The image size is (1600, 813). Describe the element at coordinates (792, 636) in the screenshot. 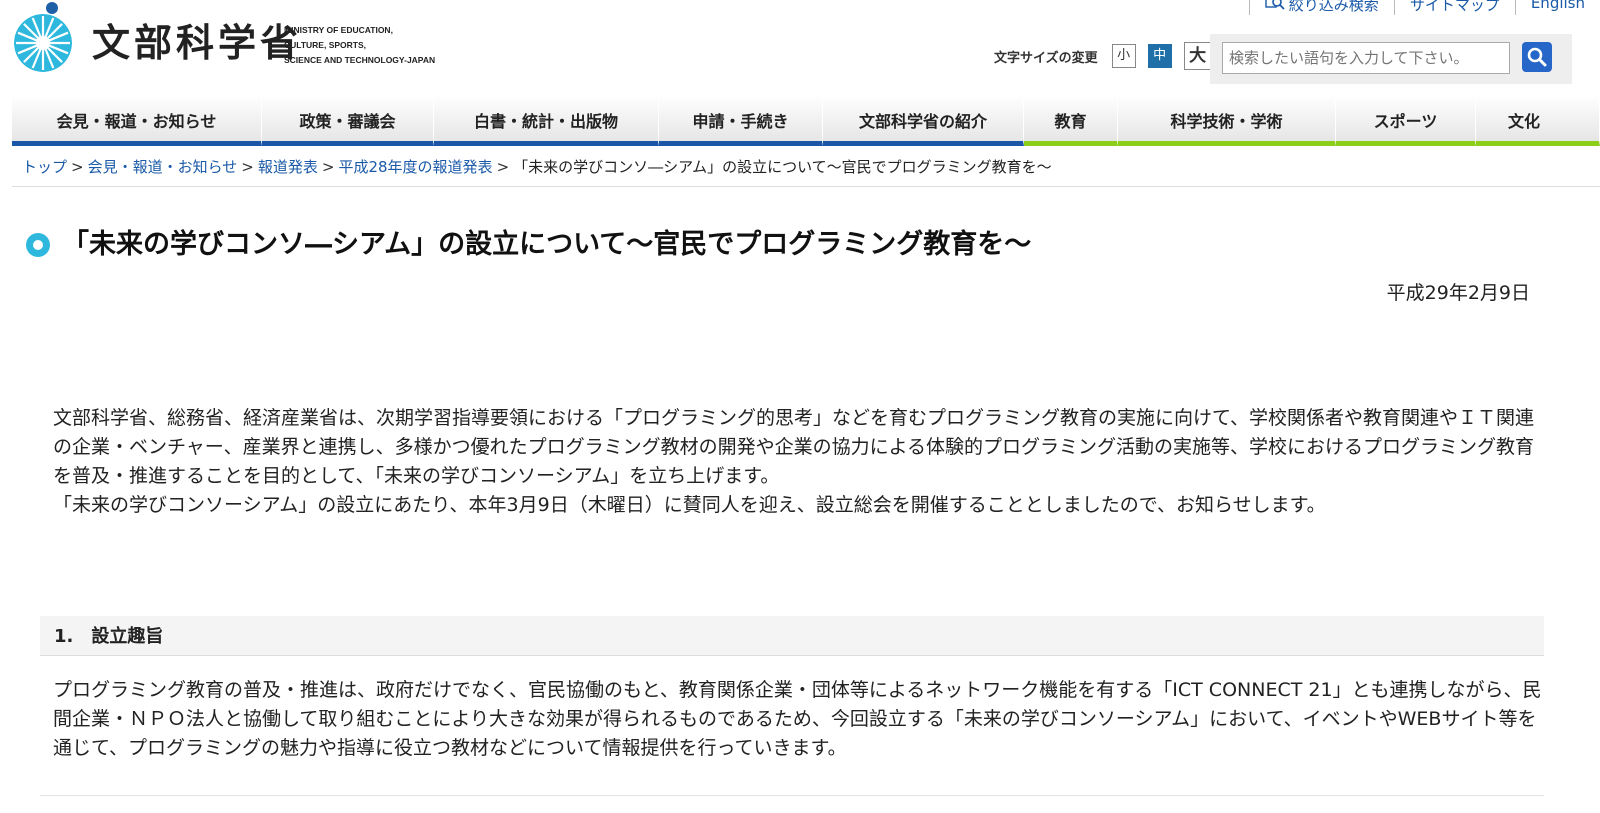

I see `section-heading: 1. 設立趣旨` at that location.